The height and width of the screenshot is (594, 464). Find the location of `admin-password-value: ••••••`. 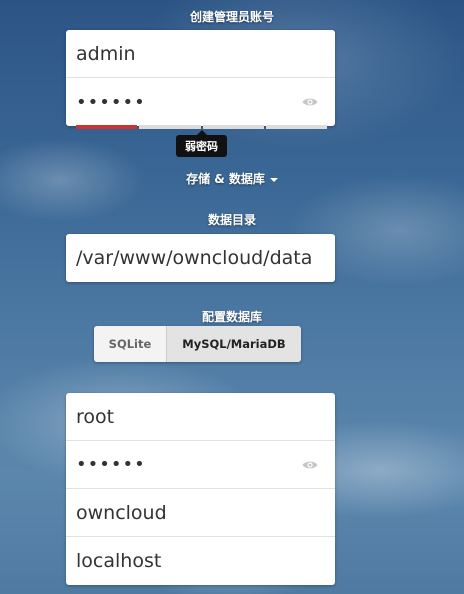

admin-password-value: •••••• is located at coordinates (111, 102).